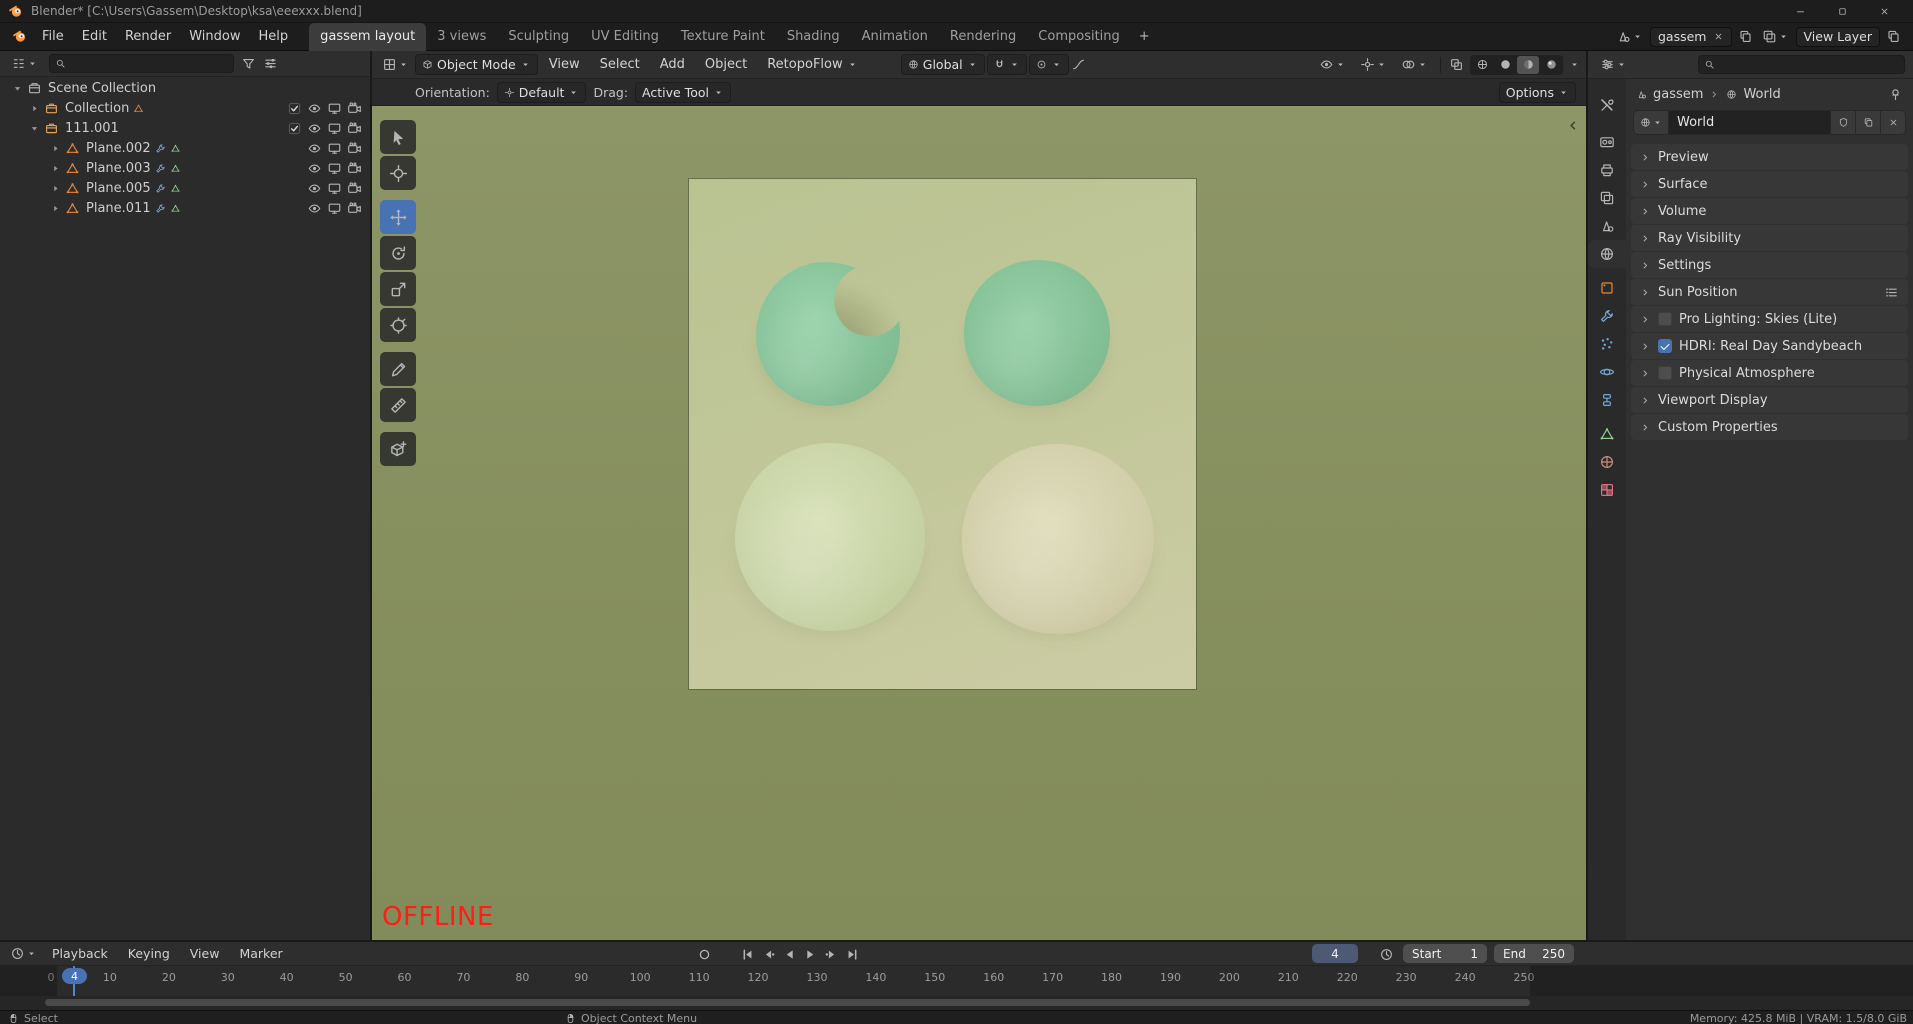 This screenshot has height=1024, width=1913. Describe the element at coordinates (852, 954) in the screenshot. I see `jump-to-end-button` at that location.